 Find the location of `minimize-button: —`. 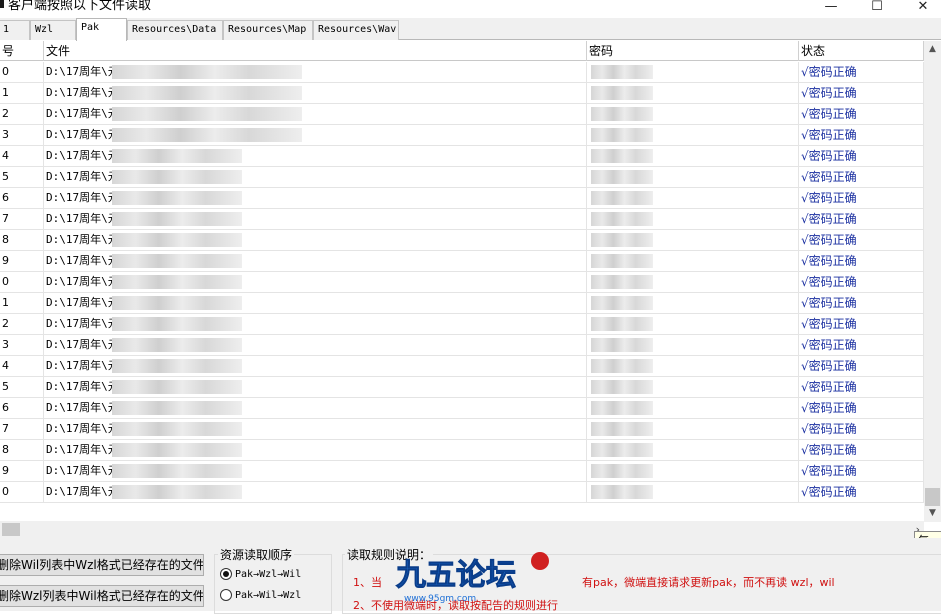

minimize-button: — is located at coordinates (831, 8).